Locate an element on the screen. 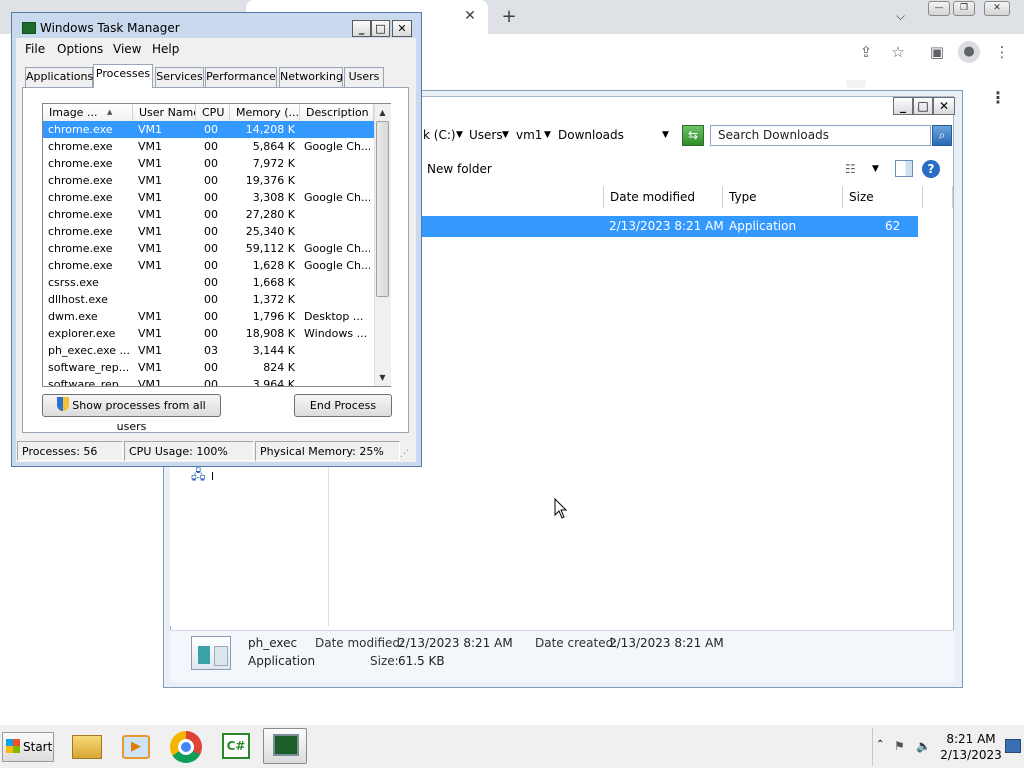  chrome-close-button: ✕ is located at coordinates (997, 8).